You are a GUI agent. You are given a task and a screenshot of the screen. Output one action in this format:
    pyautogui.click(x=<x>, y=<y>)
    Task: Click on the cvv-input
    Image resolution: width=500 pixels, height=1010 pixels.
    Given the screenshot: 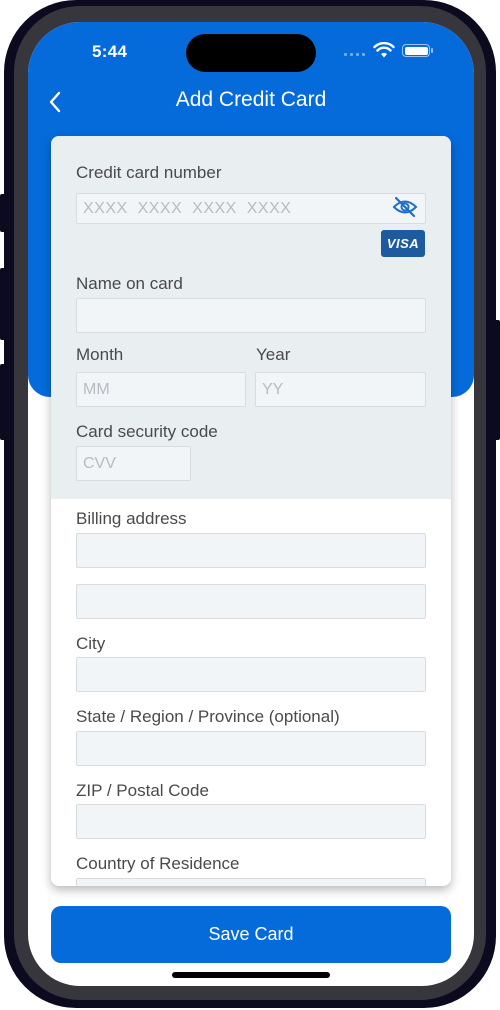 What is the action you would take?
    pyautogui.click(x=133, y=463)
    